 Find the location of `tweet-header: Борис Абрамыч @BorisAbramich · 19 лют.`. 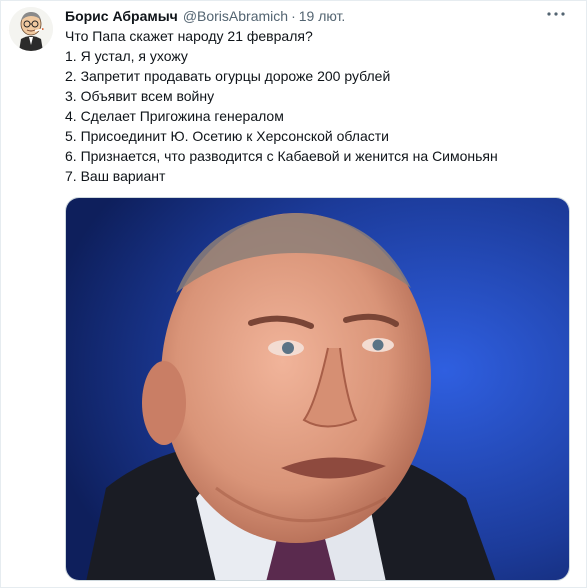

tweet-header: Борис Абрамыч @BorisAbramich · 19 лют. is located at coordinates (205, 16).